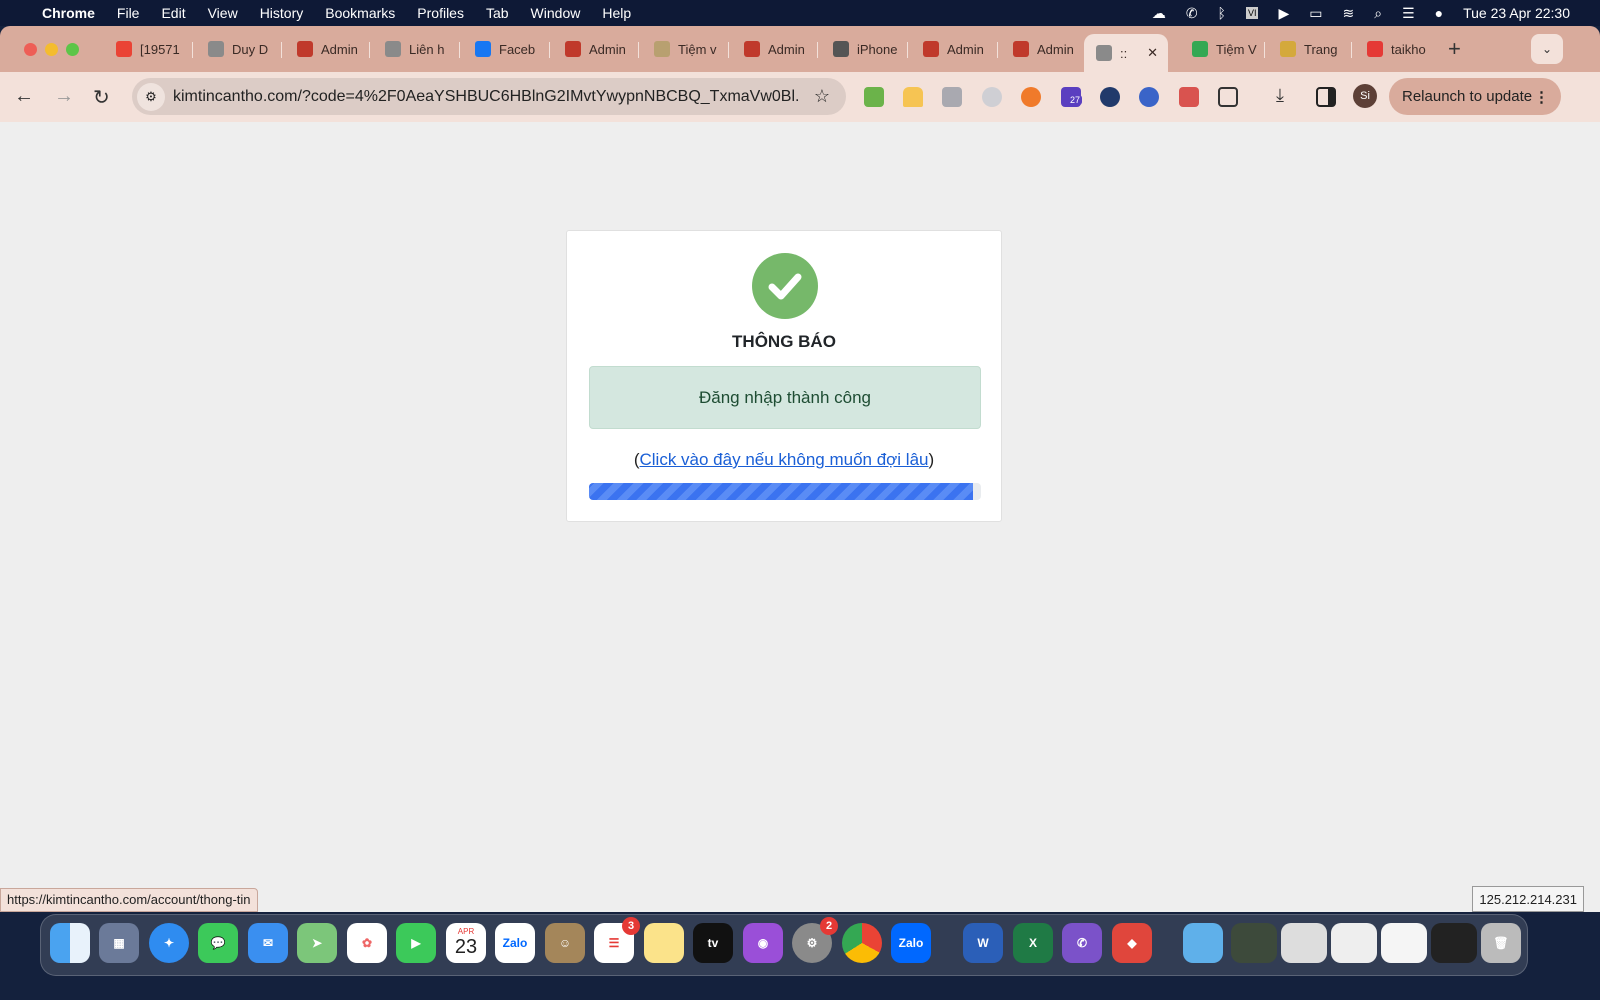  Describe the element at coordinates (282, 13) in the screenshot. I see `menu-history: History` at that location.